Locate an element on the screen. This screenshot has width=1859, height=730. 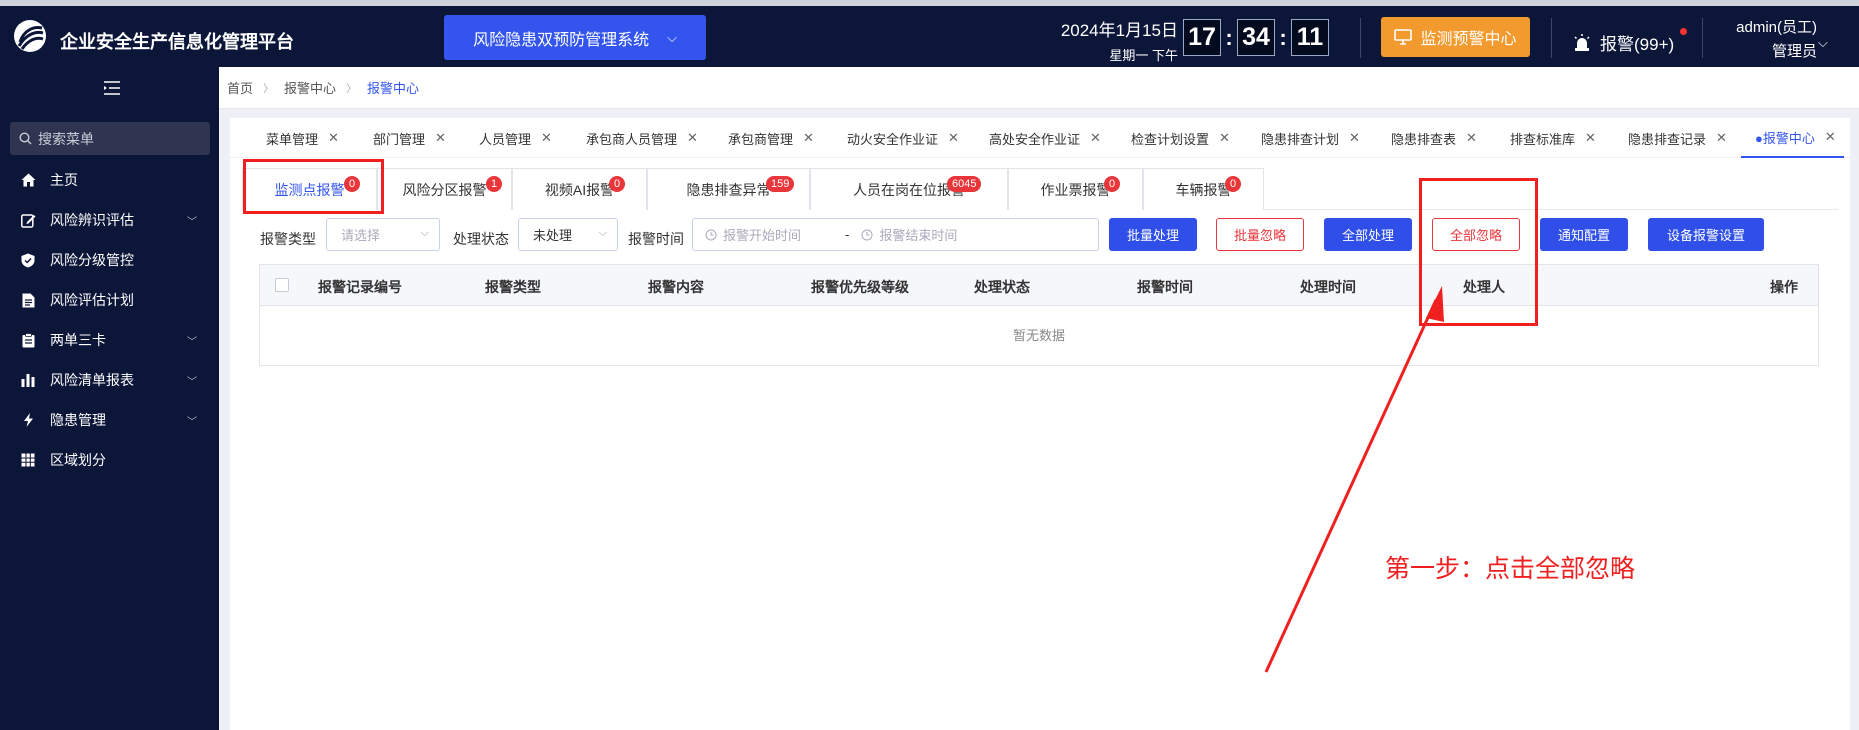
alarm-button: 报警(99+) is located at coordinates (1629, 41).